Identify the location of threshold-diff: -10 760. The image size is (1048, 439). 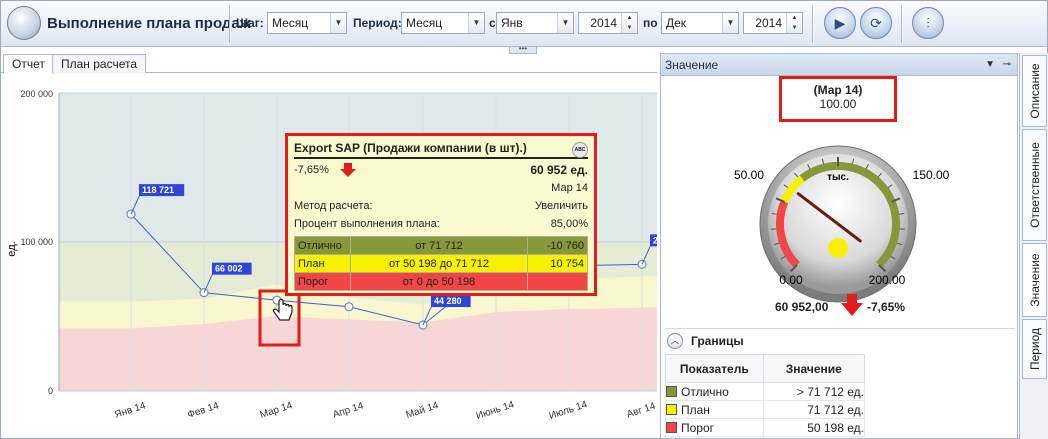
(557, 245).